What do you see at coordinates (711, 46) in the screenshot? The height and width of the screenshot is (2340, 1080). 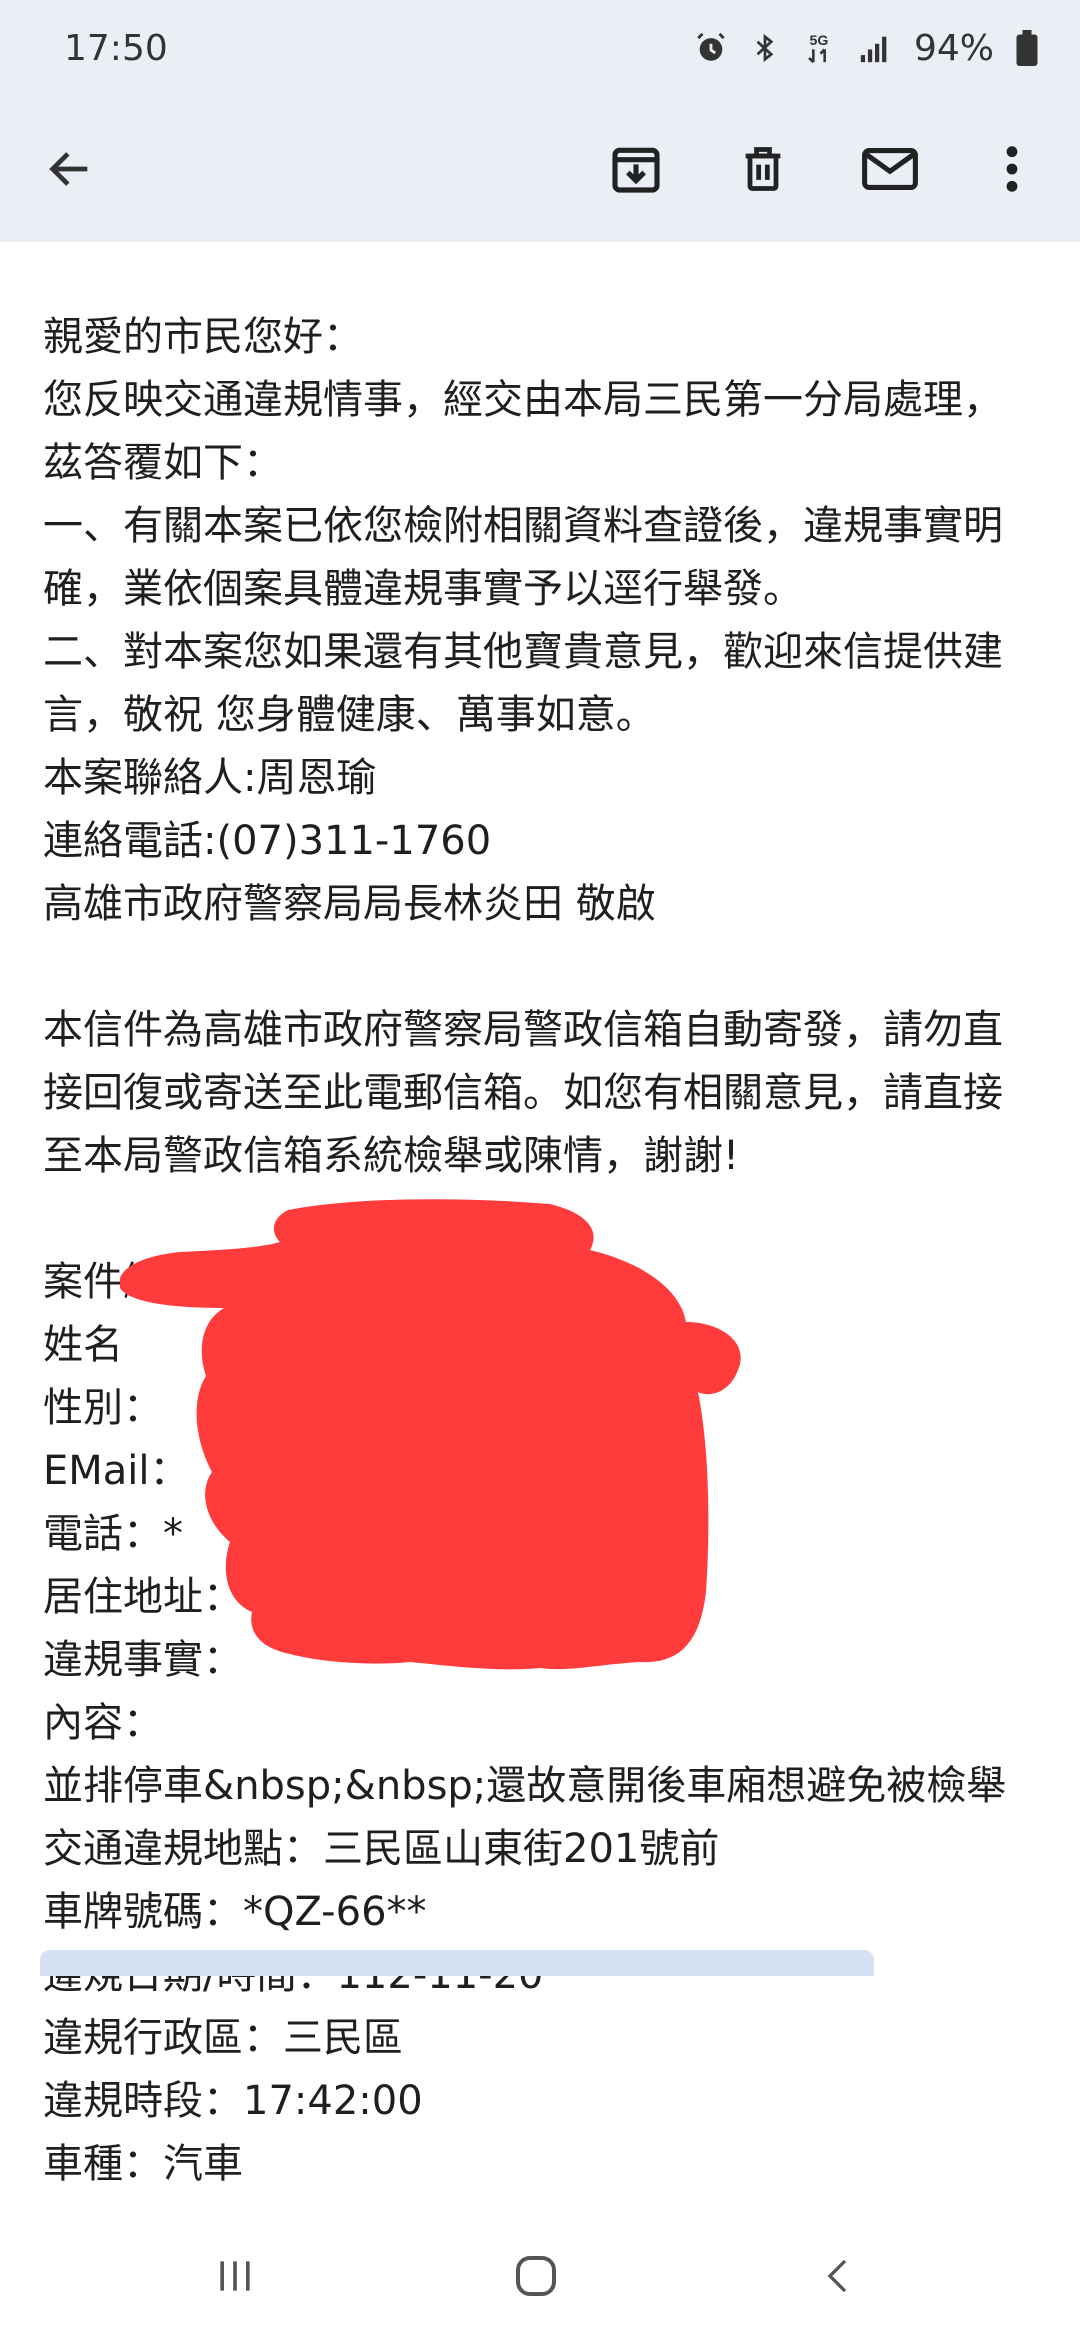 I see `alarm-icon` at bounding box center [711, 46].